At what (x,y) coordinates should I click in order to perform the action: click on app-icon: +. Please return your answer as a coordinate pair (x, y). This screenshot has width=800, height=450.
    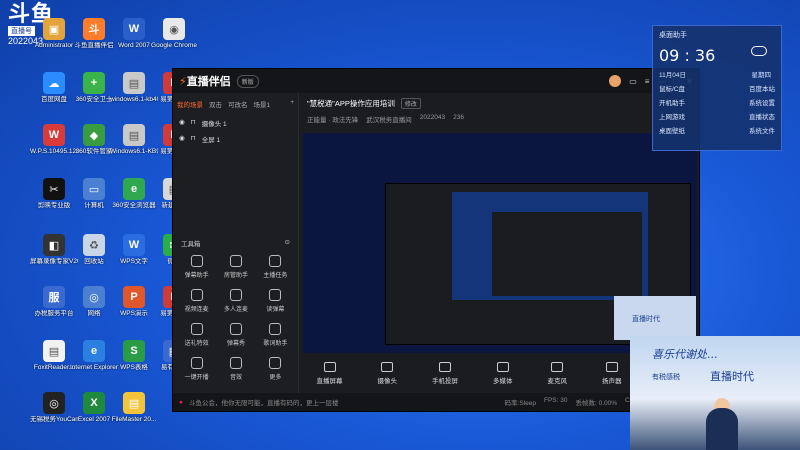
    Looking at the image, I should click on (94, 83).